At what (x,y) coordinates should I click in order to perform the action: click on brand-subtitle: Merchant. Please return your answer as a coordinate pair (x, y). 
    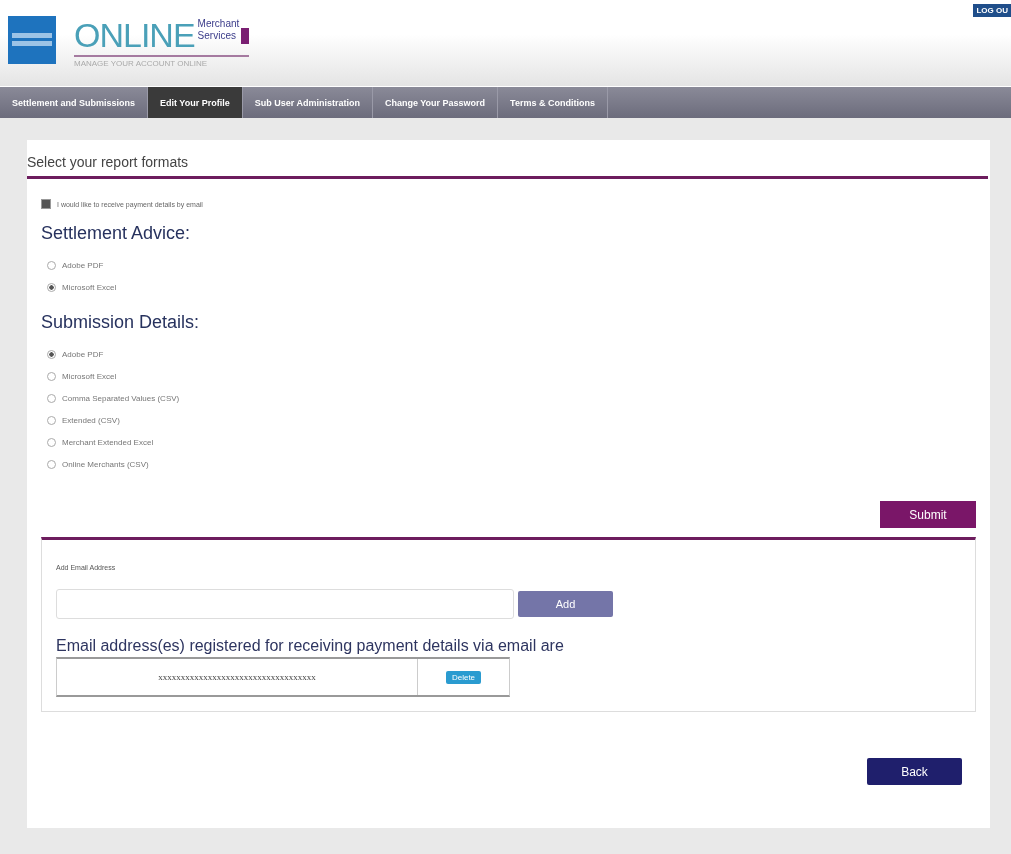
    Looking at the image, I should click on (218, 24).